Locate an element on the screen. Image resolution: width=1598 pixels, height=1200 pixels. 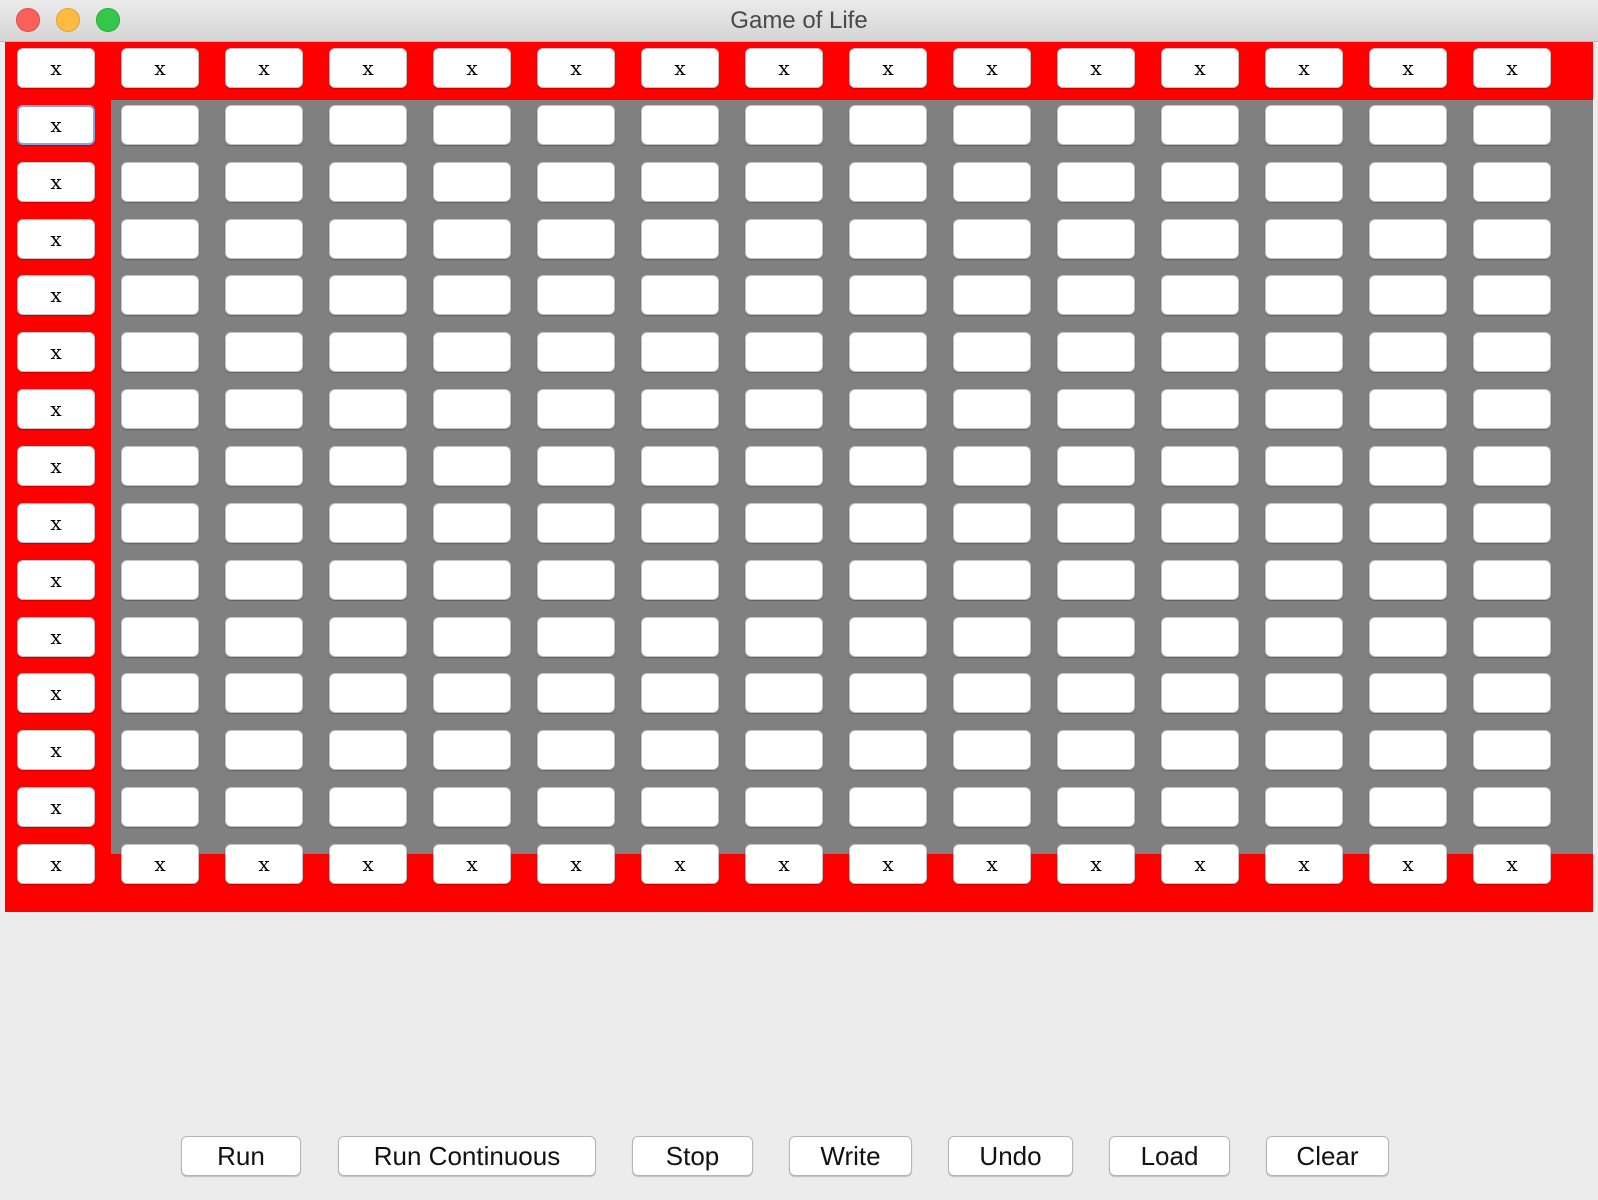
write-button: Write is located at coordinates (850, 1156).